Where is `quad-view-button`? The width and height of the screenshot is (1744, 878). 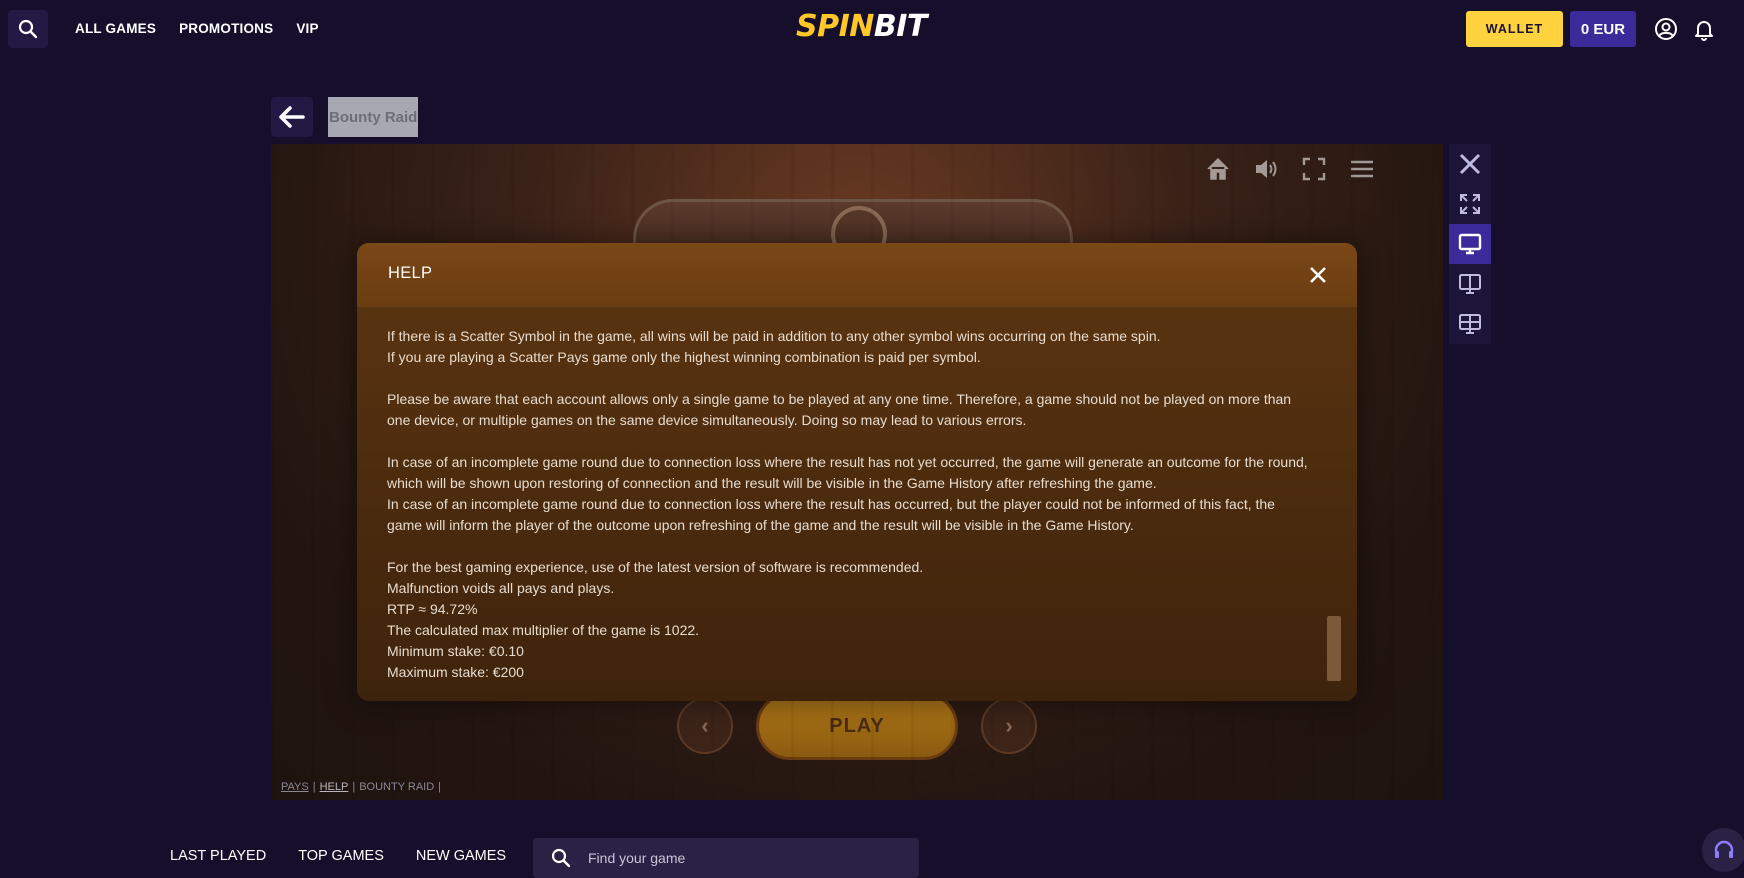
quad-view-button is located at coordinates (1470, 324).